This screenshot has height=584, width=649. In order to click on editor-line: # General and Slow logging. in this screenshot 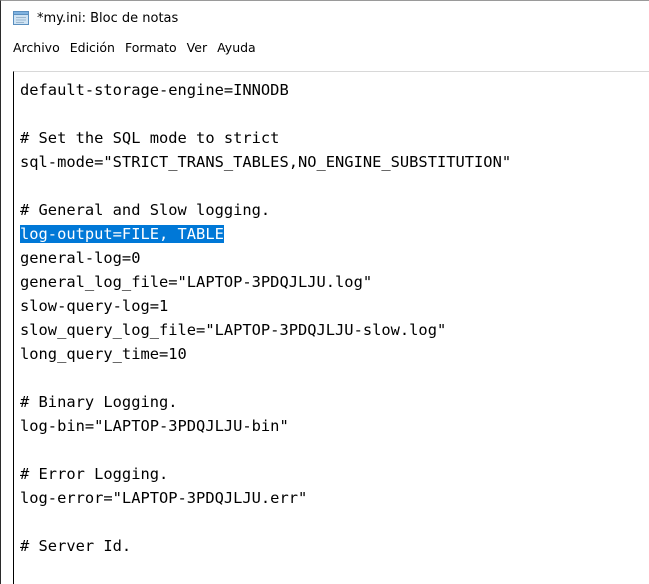, I will do `click(334, 210)`.